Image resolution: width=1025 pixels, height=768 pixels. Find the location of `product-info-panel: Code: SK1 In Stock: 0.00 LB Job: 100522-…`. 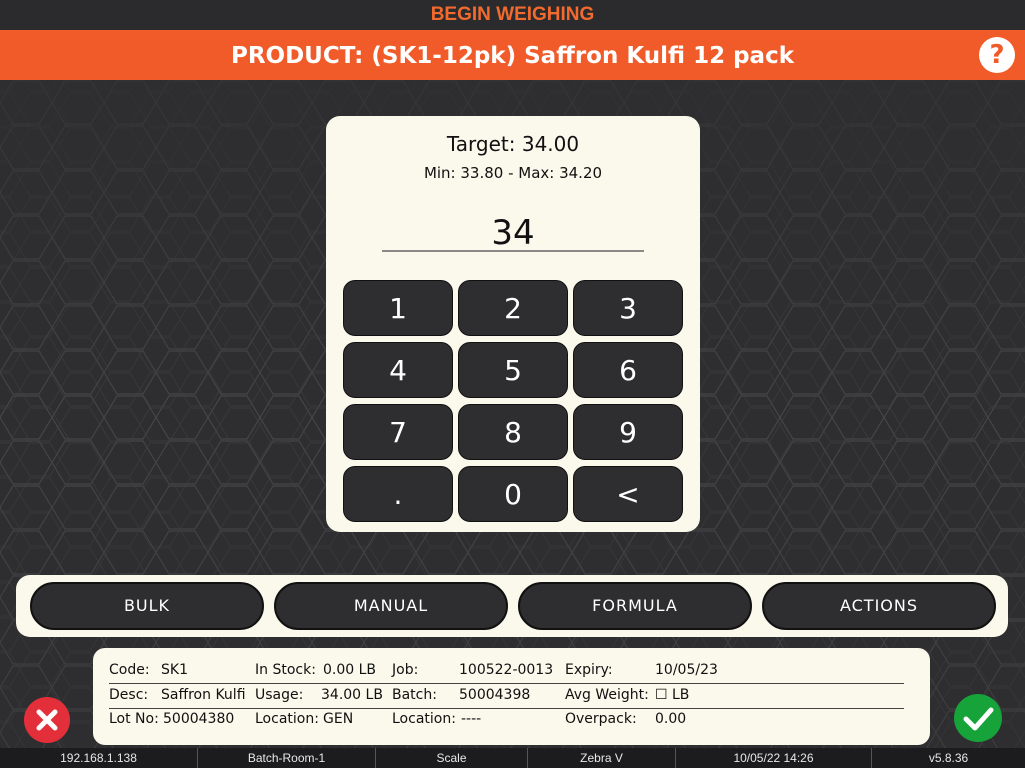

product-info-panel: Code: SK1 In Stock: 0.00 LB Job: 100522-… is located at coordinates (511, 696).